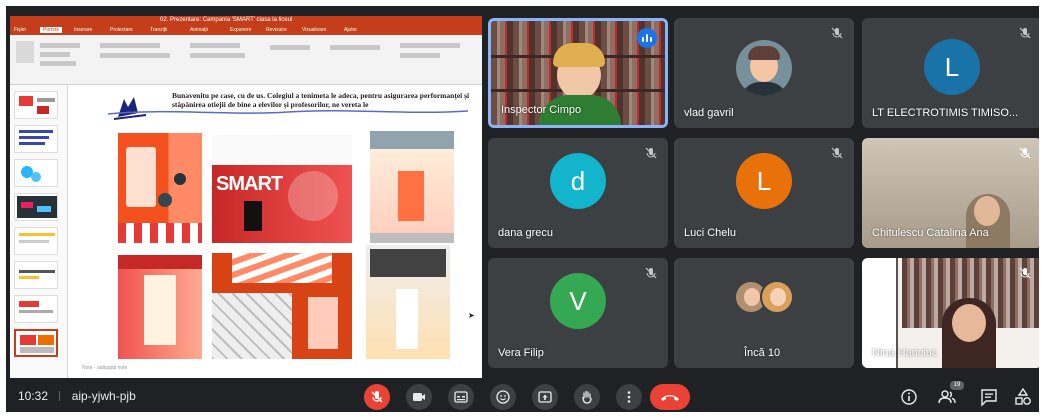 This screenshot has height=418, width=1045. Describe the element at coordinates (710, 233) in the screenshot. I see `participant-name: Luci Chelu` at that location.